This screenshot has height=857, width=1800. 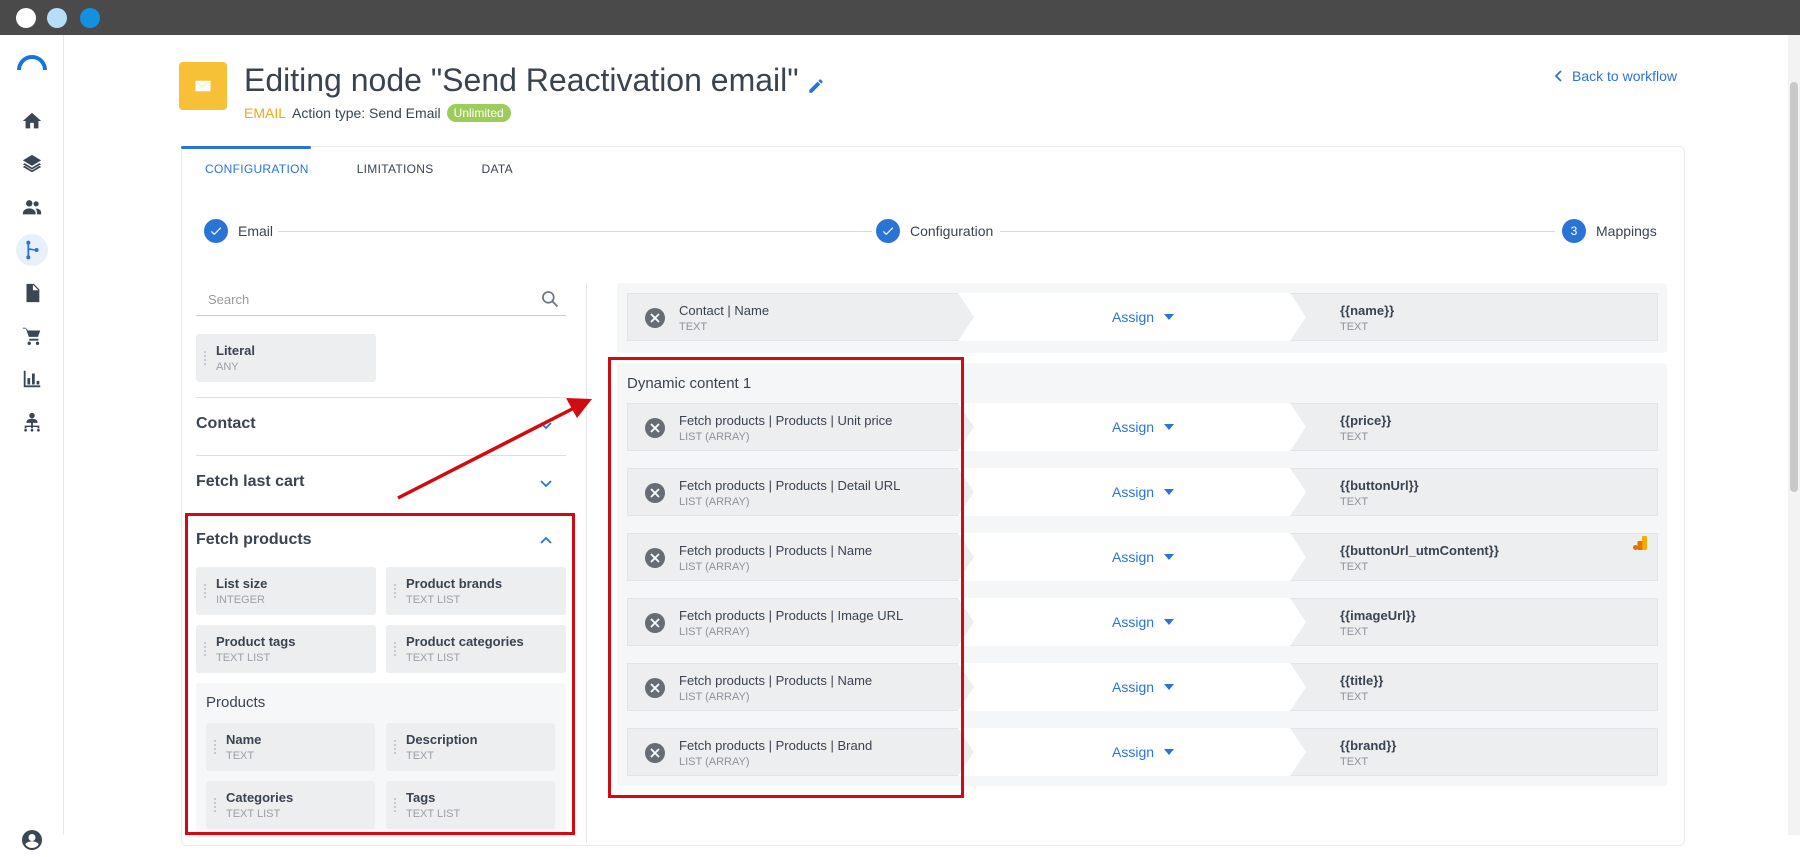 What do you see at coordinates (257, 169) in the screenshot?
I see `tab-configuration: CONFIGURATION` at bounding box center [257, 169].